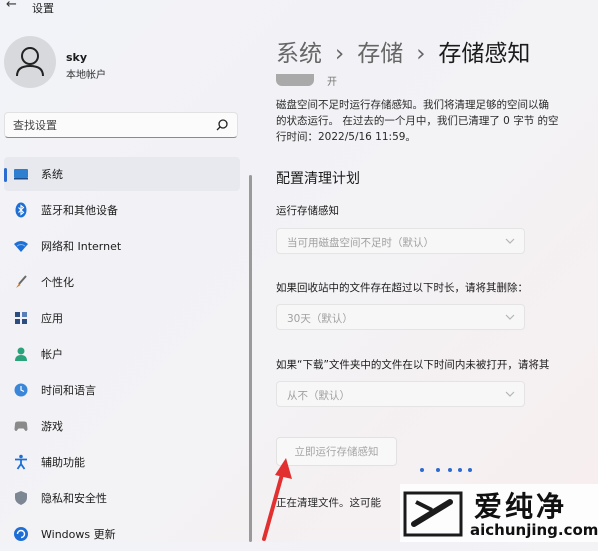 The image size is (598, 551). Describe the element at coordinates (346, 137) in the screenshot. I see `description-line: 行时间：2022/5/16 11:59。` at that location.